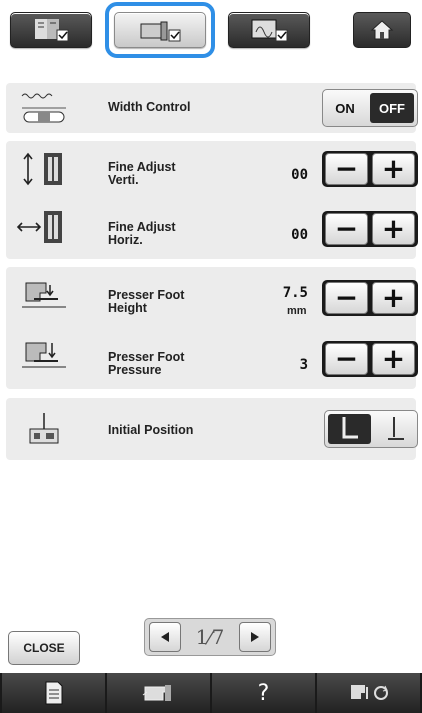 The height and width of the screenshot is (713, 422). What do you see at coordinates (149, 107) in the screenshot?
I see `width-control-label: Width Control` at bounding box center [149, 107].